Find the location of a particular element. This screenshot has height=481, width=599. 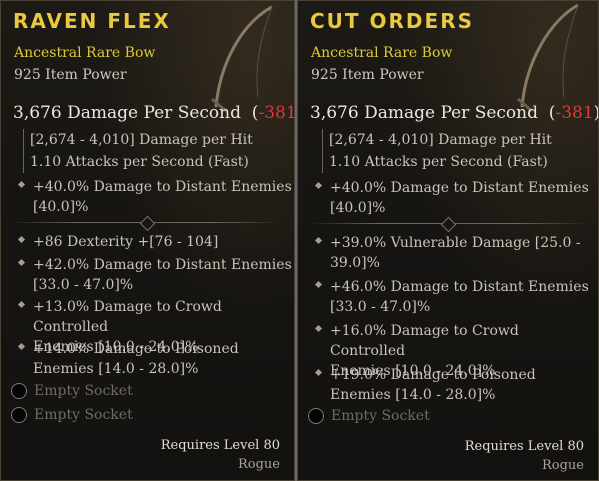

affix-row: +39.0% Vulnerable Damage [25.0 - 39.0]% is located at coordinates (447, 253).